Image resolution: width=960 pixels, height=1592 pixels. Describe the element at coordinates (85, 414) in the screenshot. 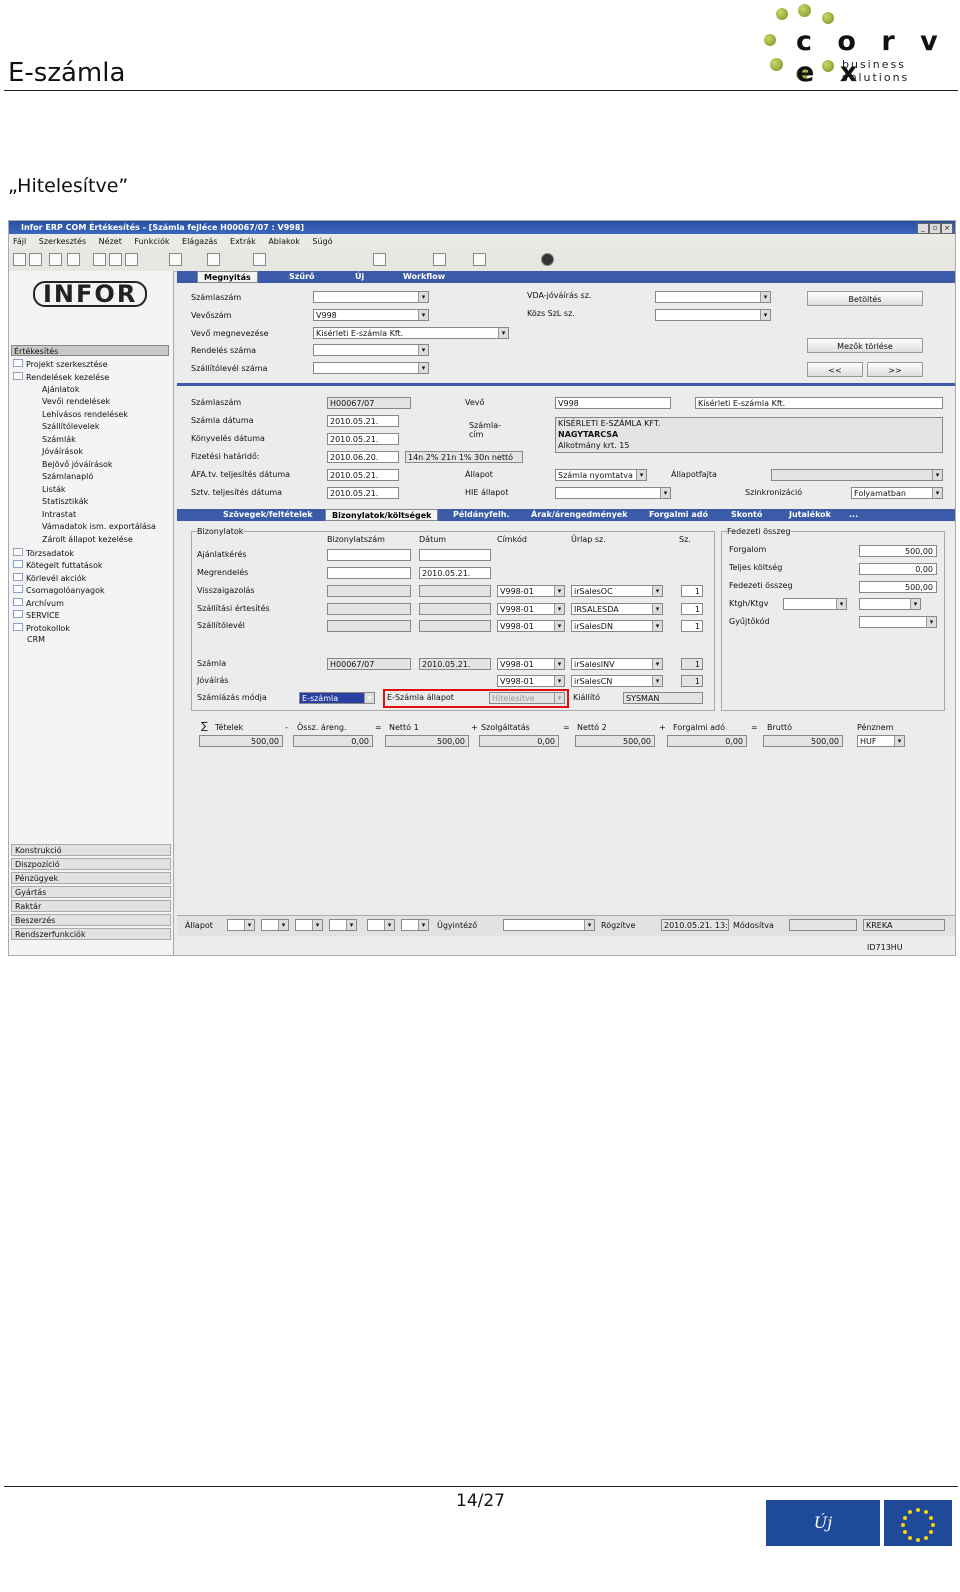

I see `tree-item: Lehívásos rendelések` at that location.